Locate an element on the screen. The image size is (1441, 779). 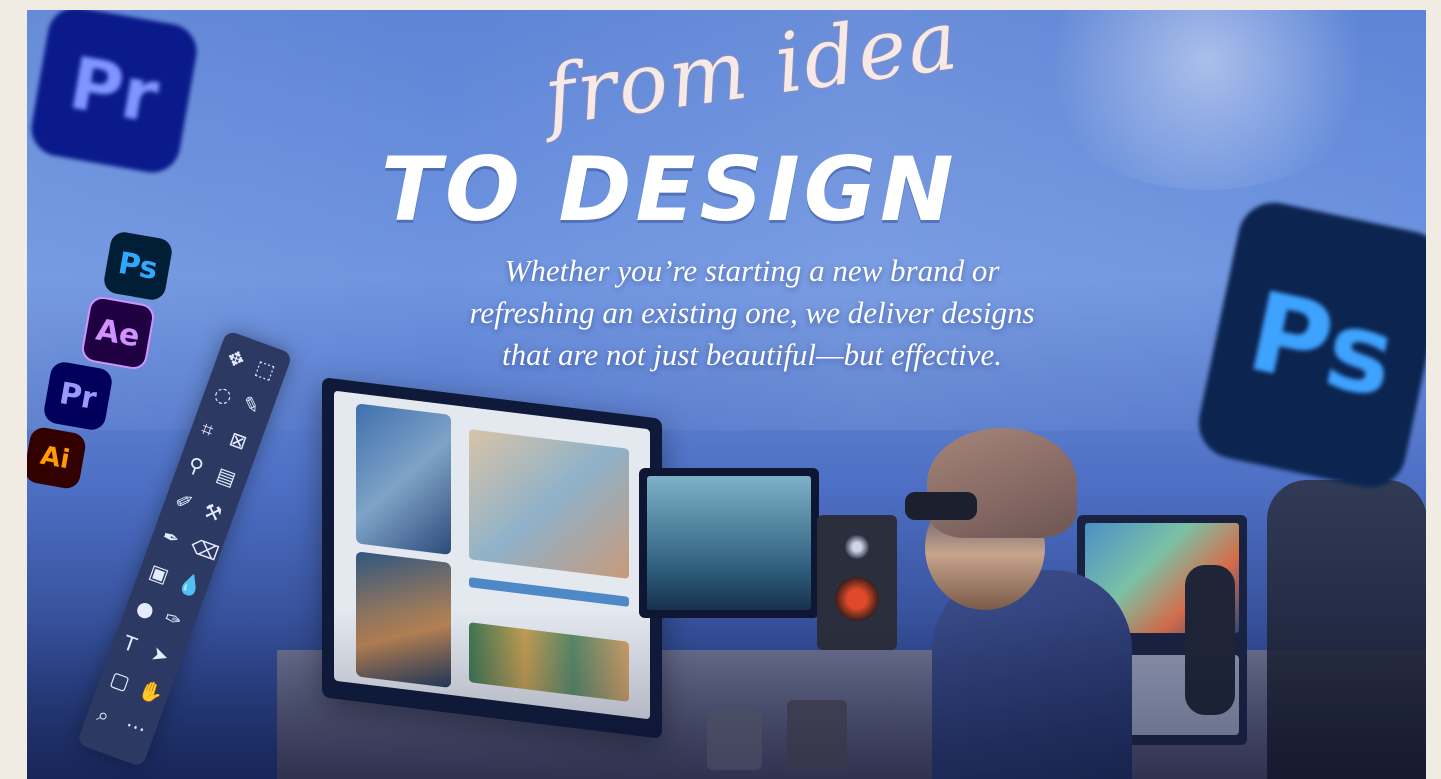
crop-icon: ⌗ is located at coordinates (207, 429).